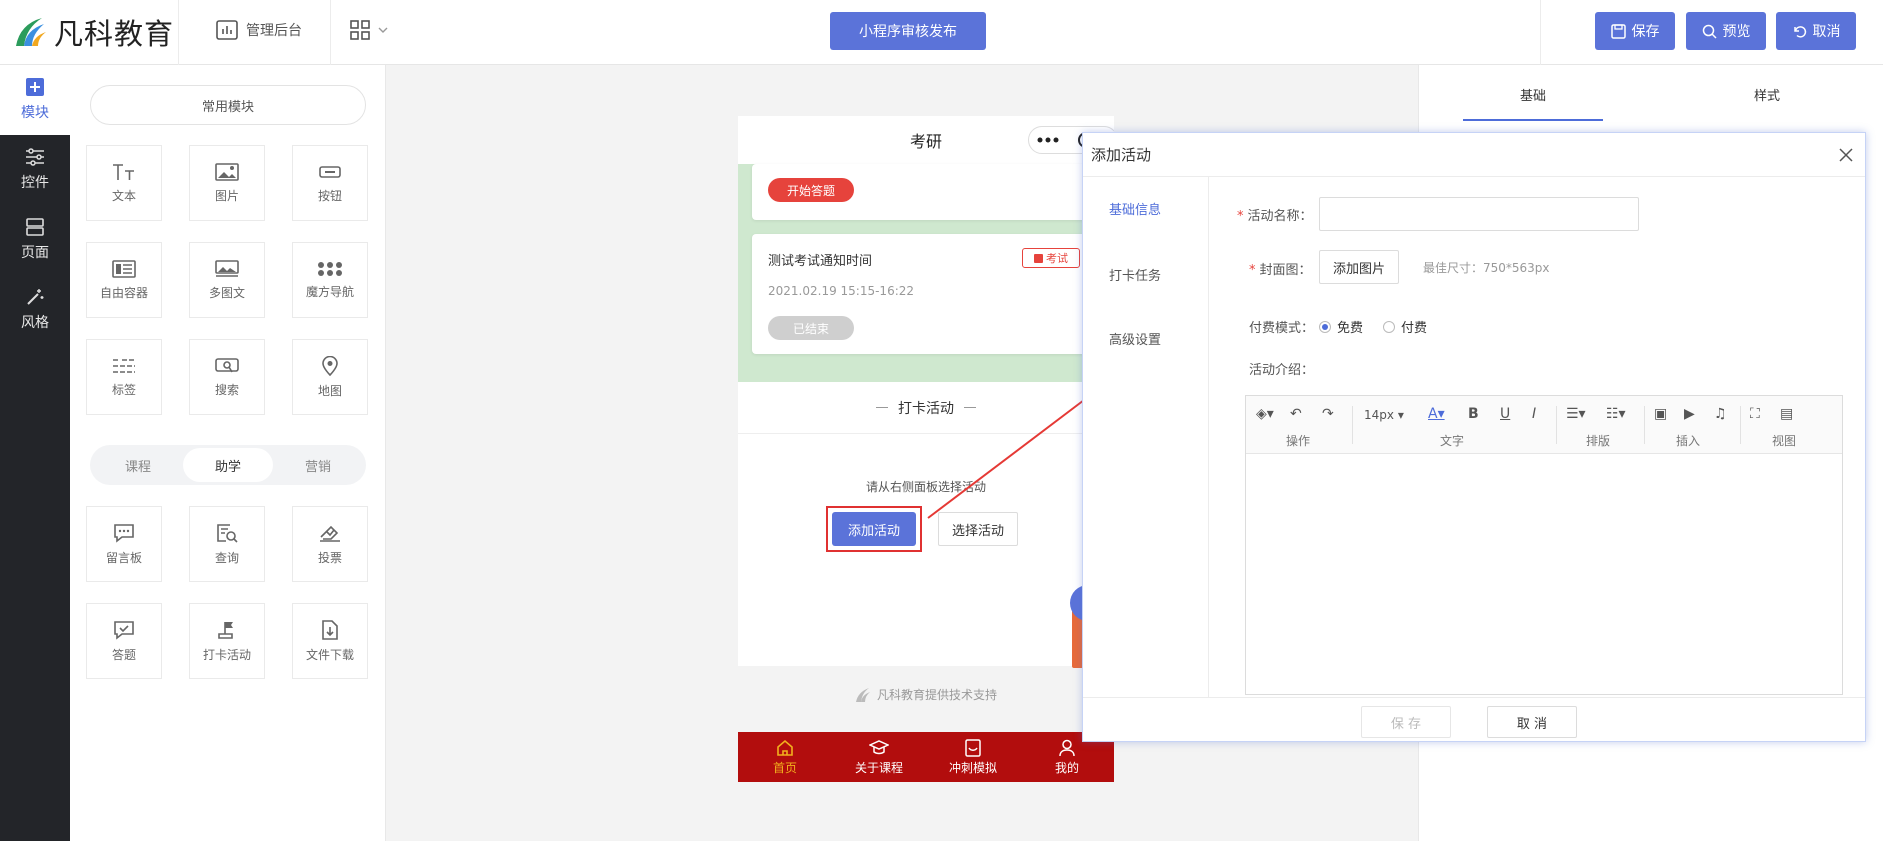 The height and width of the screenshot is (841, 1883). What do you see at coordinates (1121, 155) in the screenshot?
I see `dialog-title: 添加活动` at bounding box center [1121, 155].